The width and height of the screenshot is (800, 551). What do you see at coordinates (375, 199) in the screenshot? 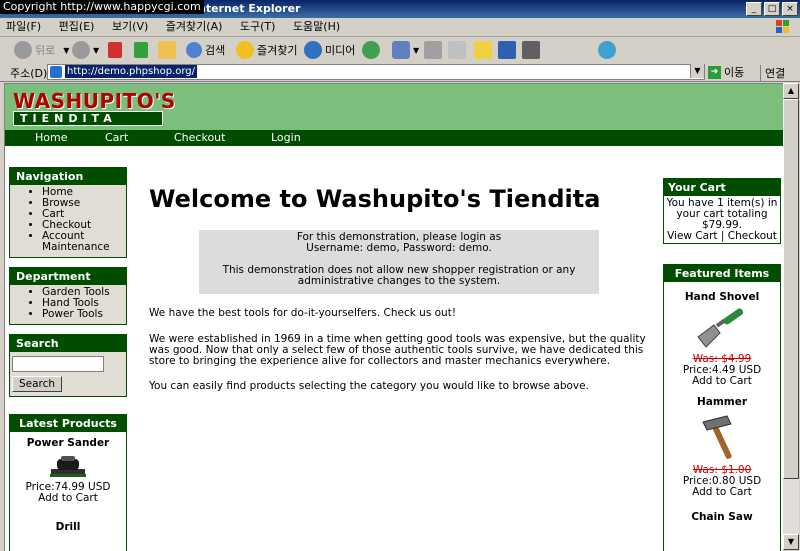
I see `page-title: Welcome to Washupito's Tiendita` at bounding box center [375, 199].